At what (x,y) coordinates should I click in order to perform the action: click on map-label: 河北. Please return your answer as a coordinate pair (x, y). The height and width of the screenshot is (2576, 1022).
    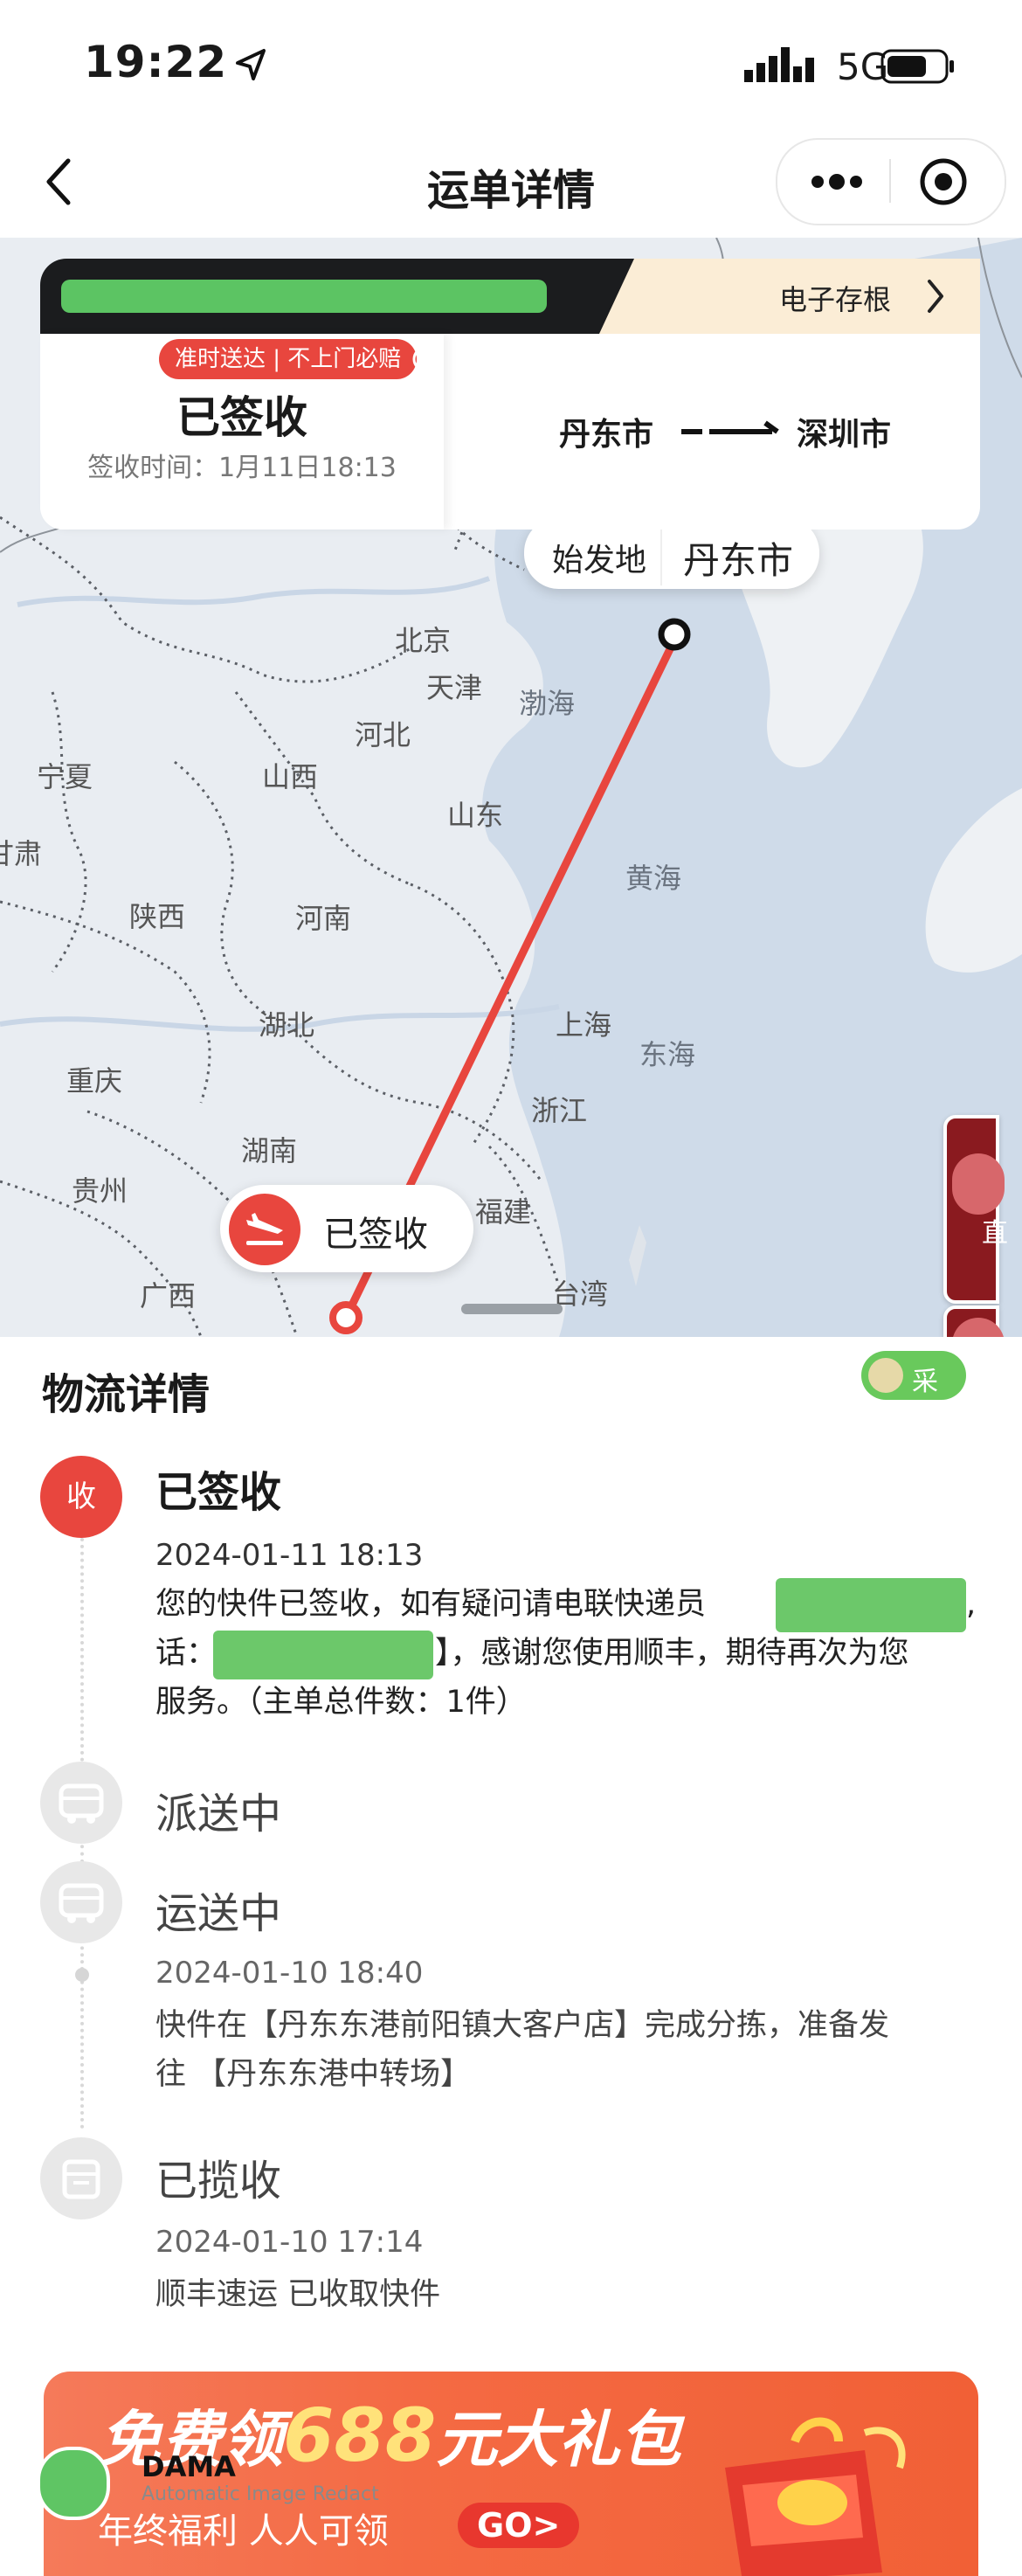
    Looking at the image, I should click on (383, 734).